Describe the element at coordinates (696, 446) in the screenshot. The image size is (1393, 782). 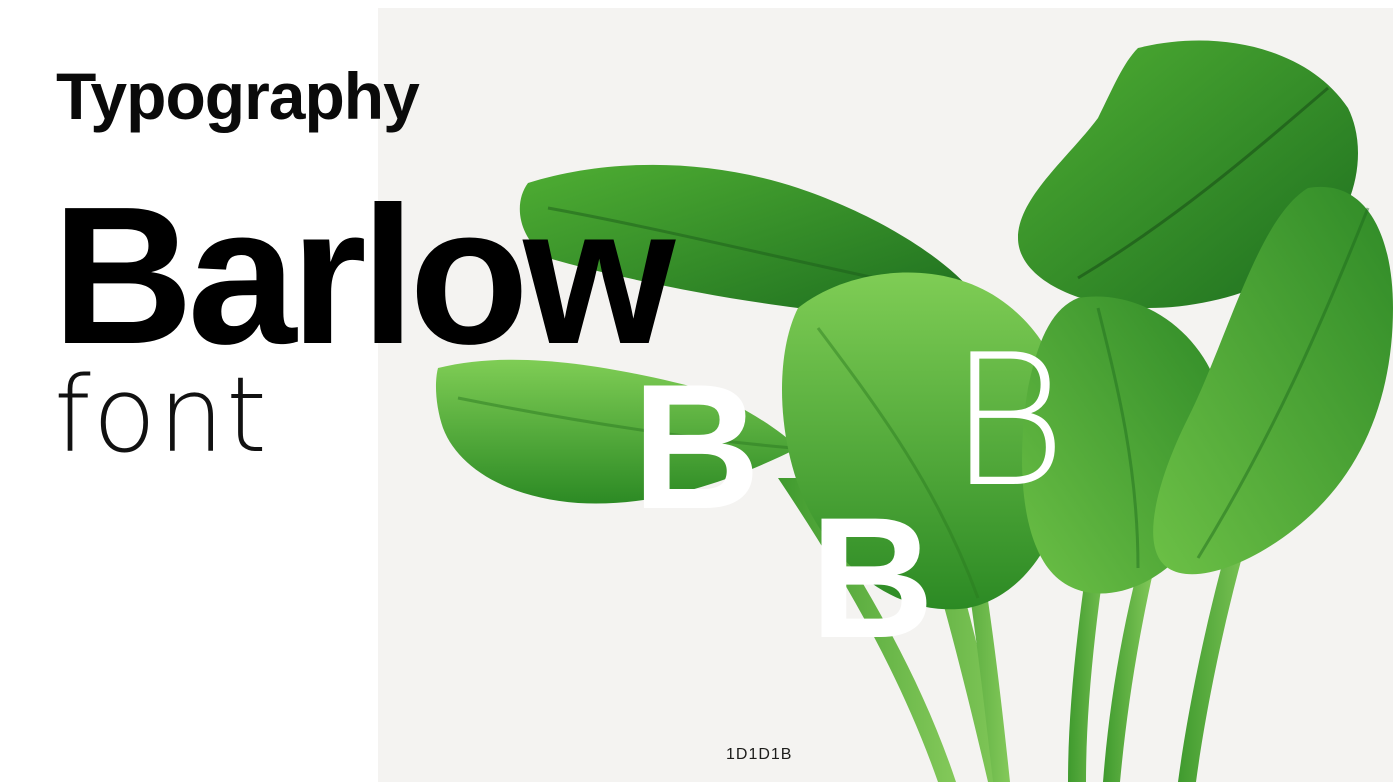
I see `glyph-sample-bold: B` at that location.